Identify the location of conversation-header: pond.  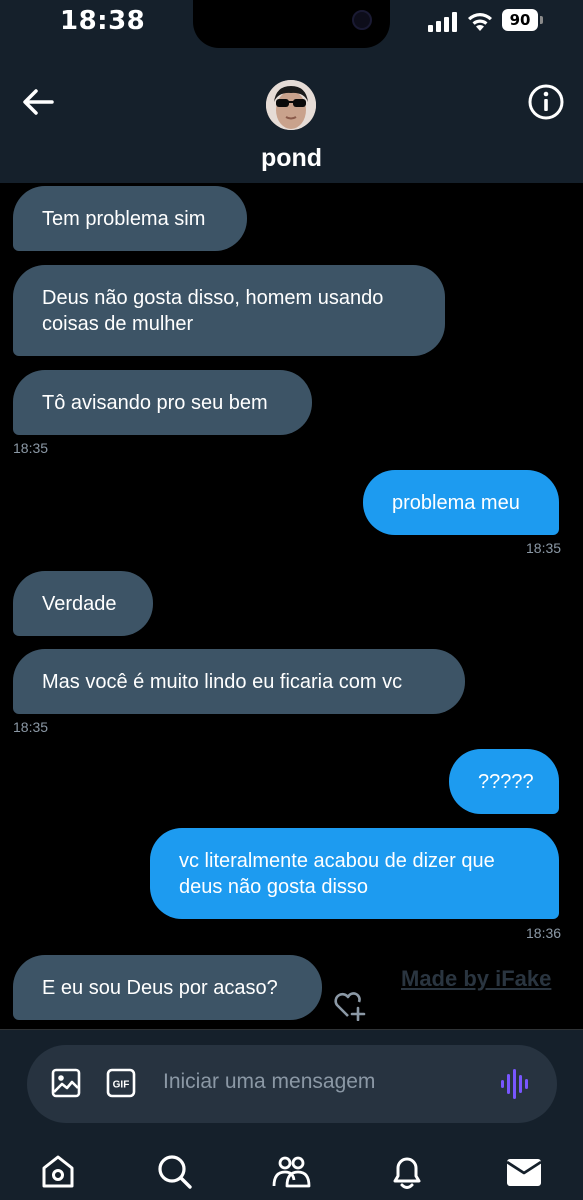
(291, 115).